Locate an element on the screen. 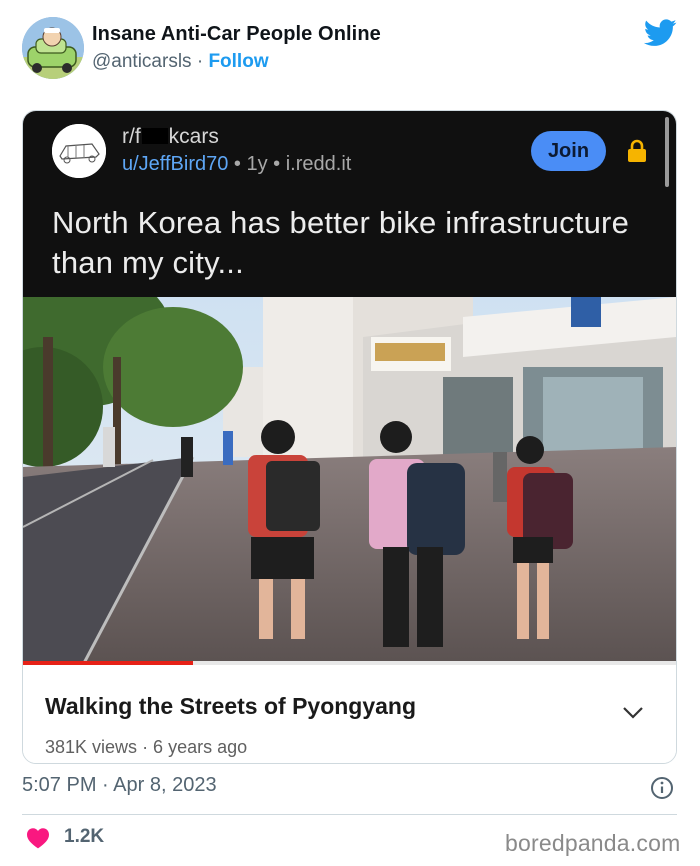  chevron-down-icon is located at coordinates (633, 713).